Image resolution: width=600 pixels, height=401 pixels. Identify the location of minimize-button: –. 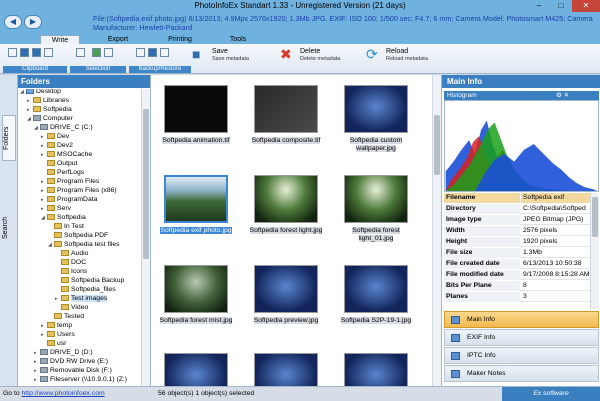
(539, 6).